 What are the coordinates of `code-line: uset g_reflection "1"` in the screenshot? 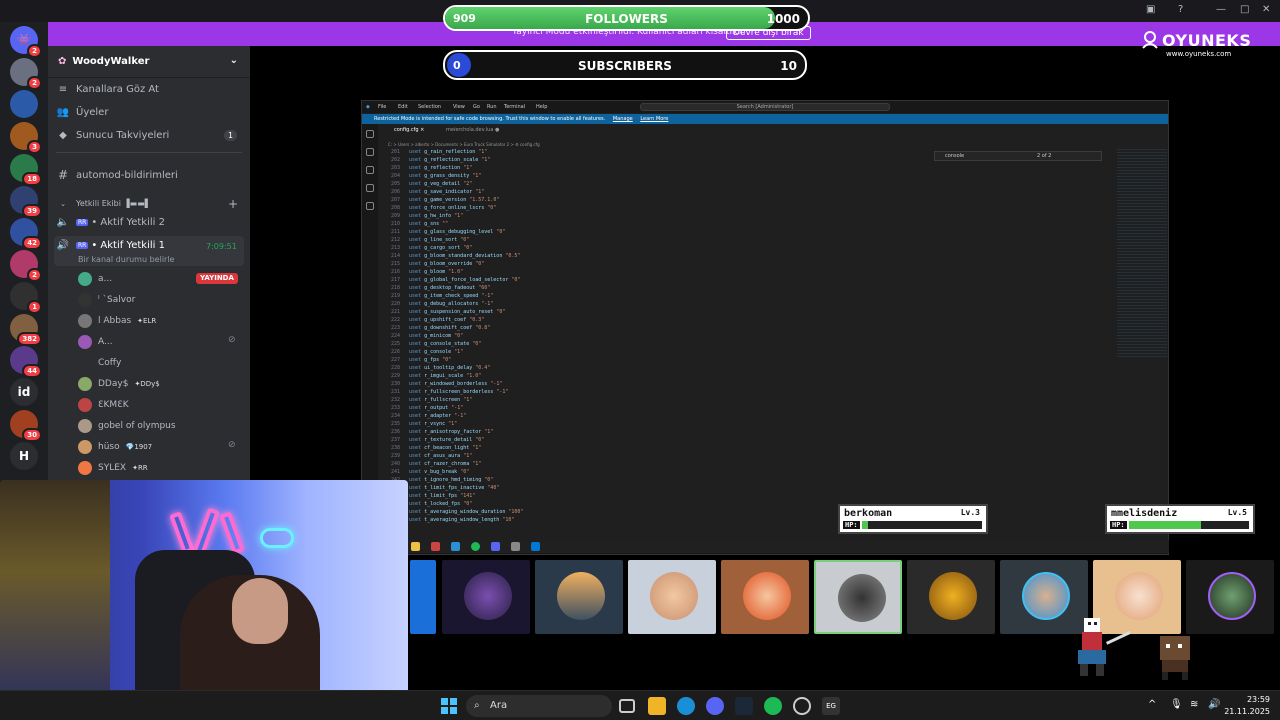 It's located at (440, 168).